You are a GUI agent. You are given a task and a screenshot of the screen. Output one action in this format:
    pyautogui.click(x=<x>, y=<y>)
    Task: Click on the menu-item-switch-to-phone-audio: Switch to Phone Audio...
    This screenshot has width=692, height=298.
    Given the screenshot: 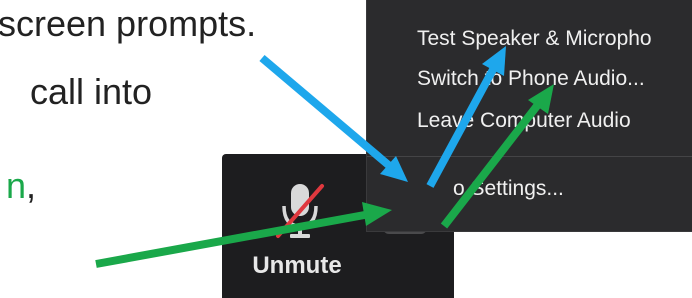 What is the action you would take?
    pyautogui.click(x=531, y=79)
    